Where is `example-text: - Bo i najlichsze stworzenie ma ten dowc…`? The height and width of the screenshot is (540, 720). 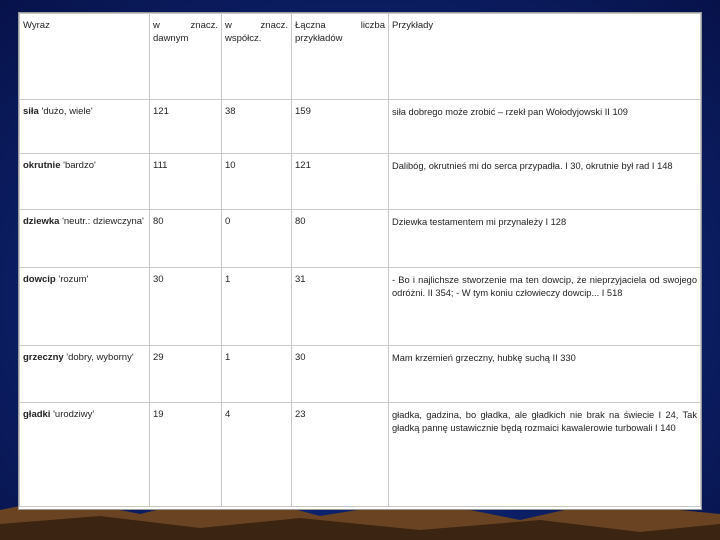 example-text: - Bo i najlichsze stworzenie ma ten dowc… is located at coordinates (544, 306).